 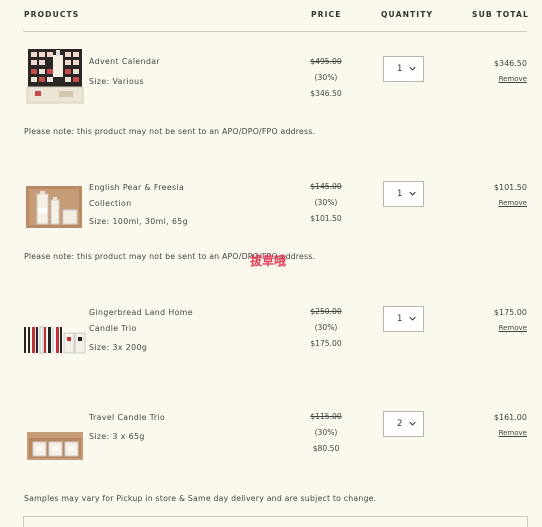 What do you see at coordinates (118, 347) in the screenshot?
I see `product-size: Size: 3x 200g` at bounding box center [118, 347].